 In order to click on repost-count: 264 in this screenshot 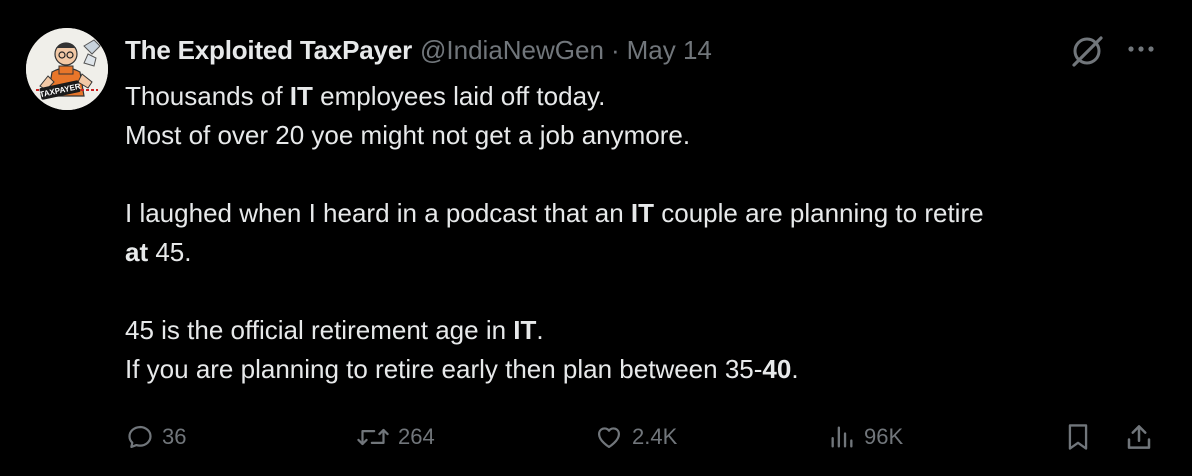, I will do `click(416, 436)`.